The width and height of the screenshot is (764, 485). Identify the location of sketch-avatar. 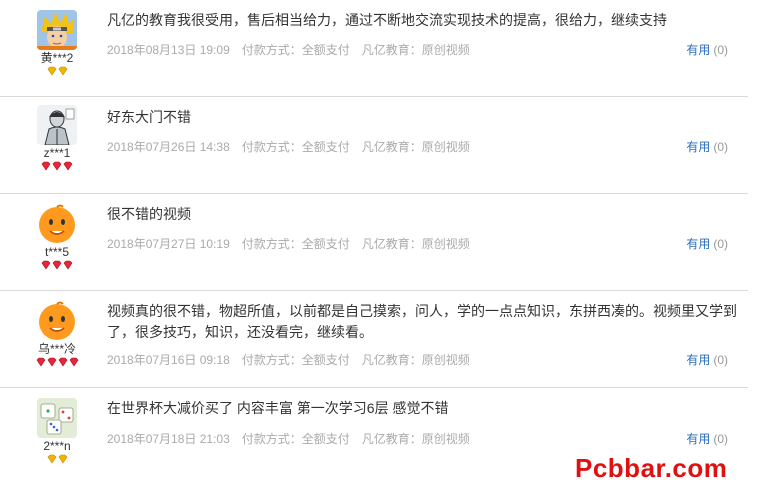
(57, 125).